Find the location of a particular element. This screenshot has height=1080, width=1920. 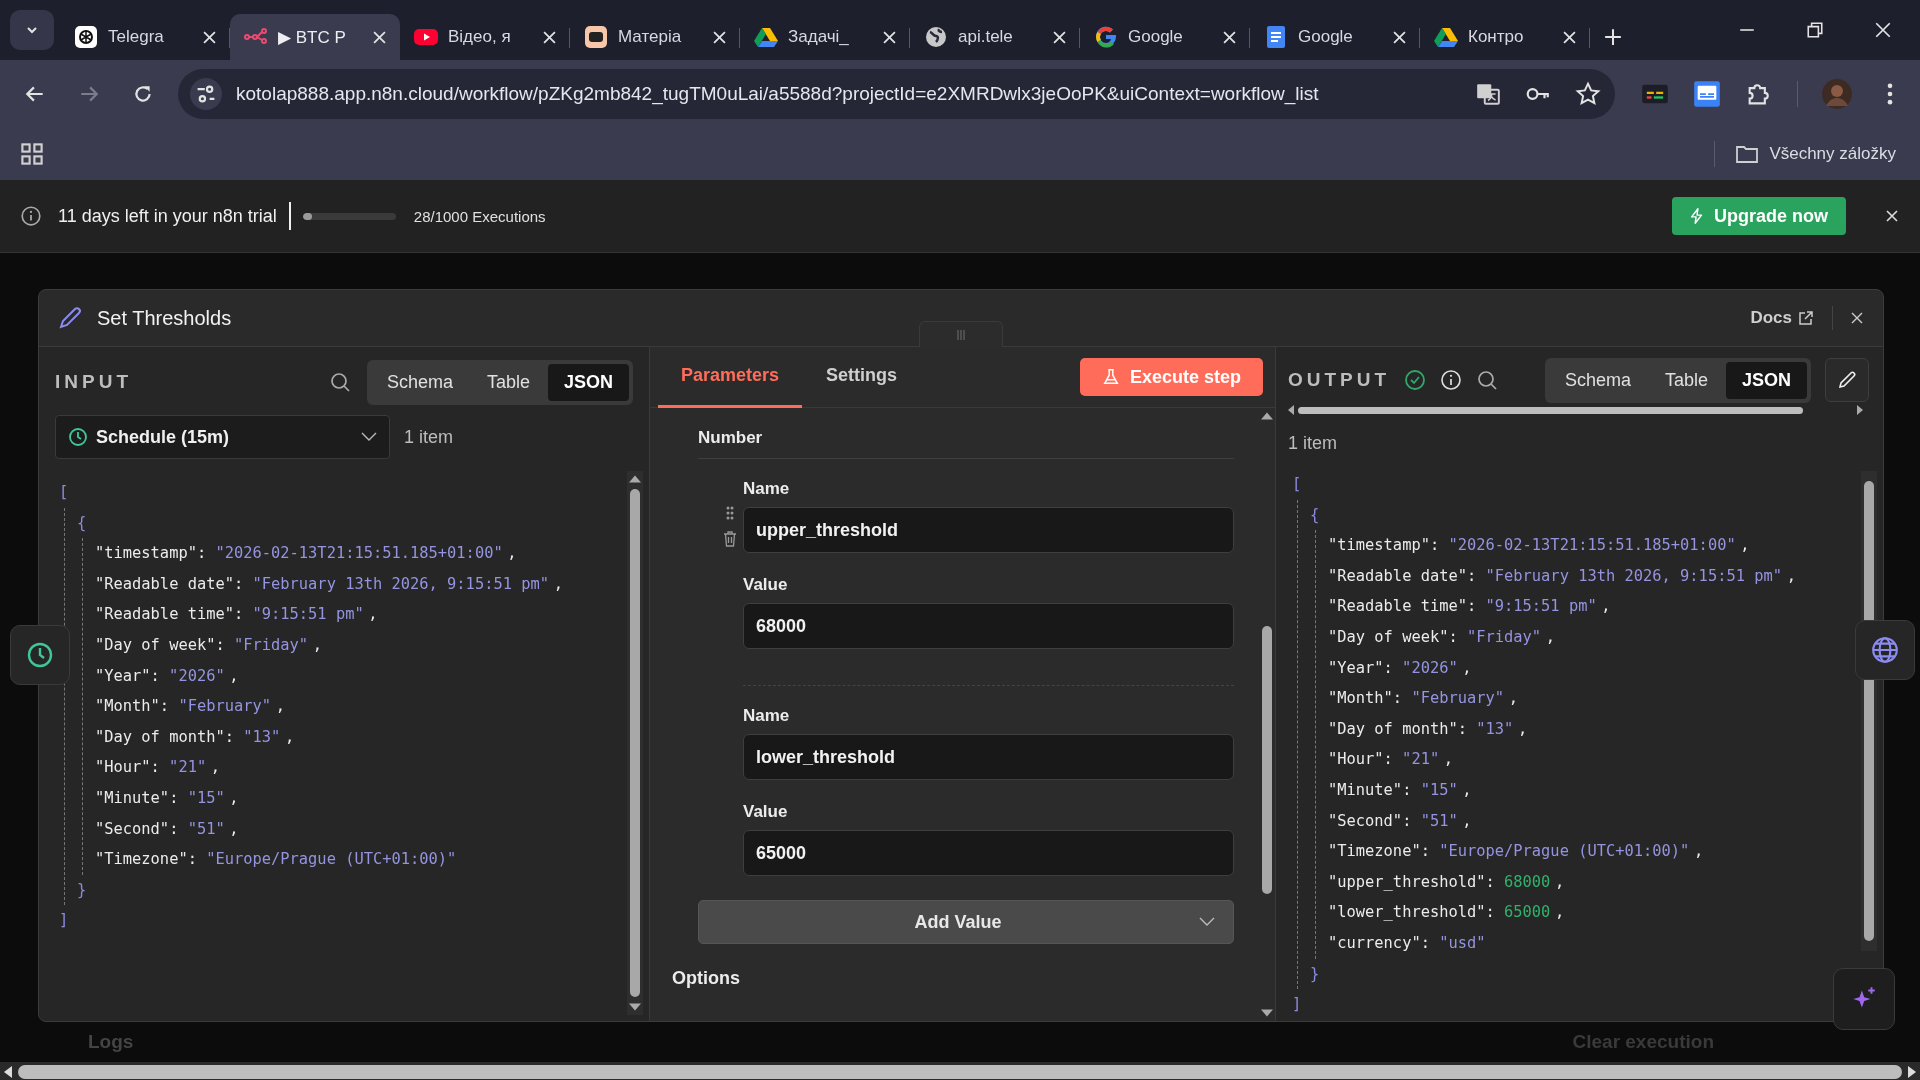

json-key: "timestamp": is located at coordinates (1384, 545).